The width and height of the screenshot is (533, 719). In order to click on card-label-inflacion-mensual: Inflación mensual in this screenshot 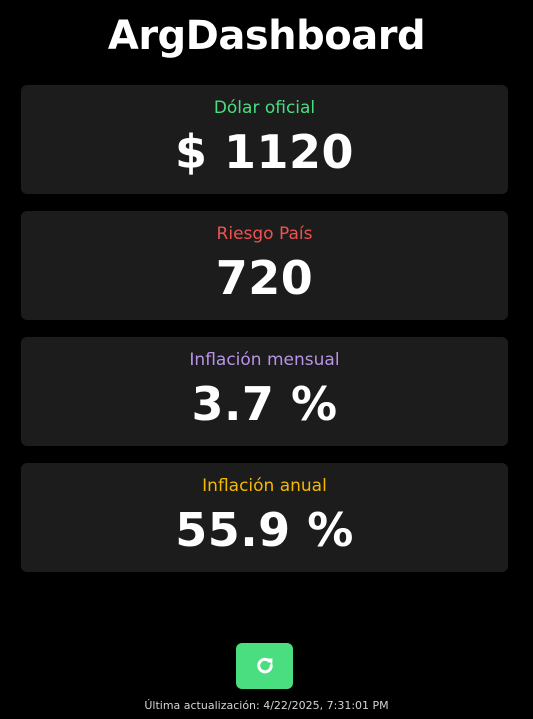, I will do `click(264, 360)`.